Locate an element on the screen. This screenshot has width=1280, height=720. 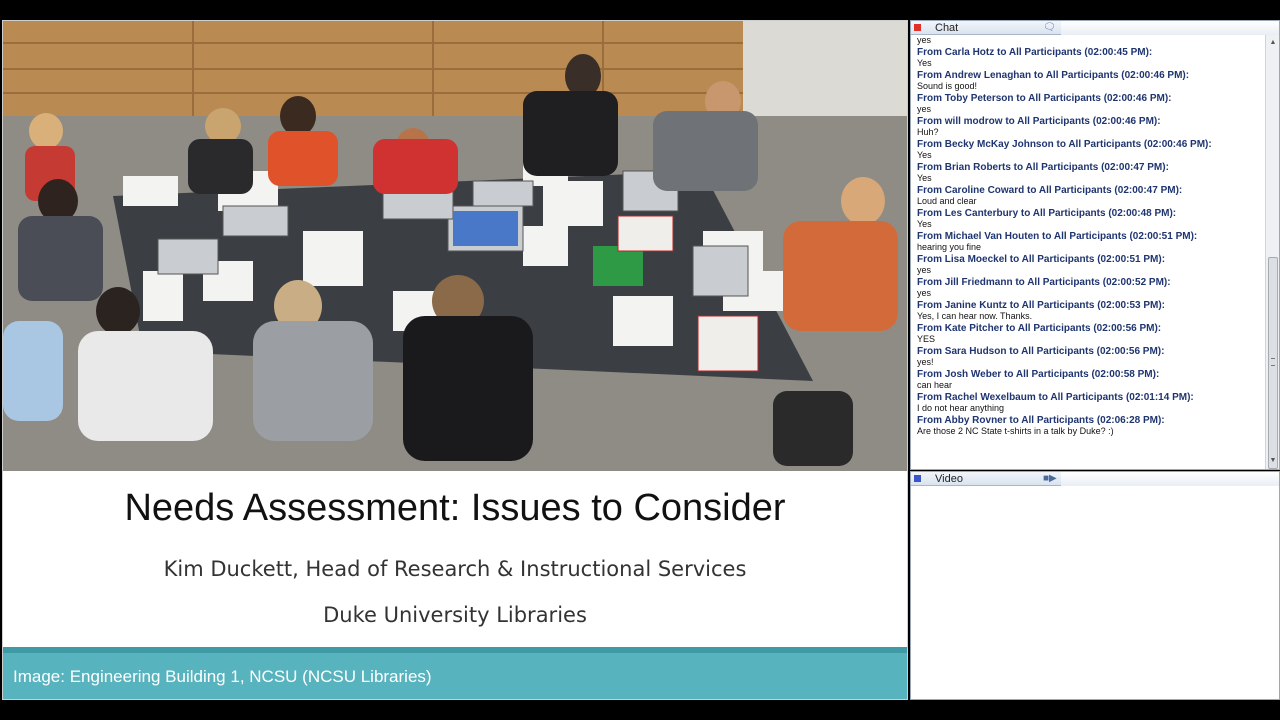
chat-scrollbar: ▲ ▼ is located at coordinates (1272, 252).